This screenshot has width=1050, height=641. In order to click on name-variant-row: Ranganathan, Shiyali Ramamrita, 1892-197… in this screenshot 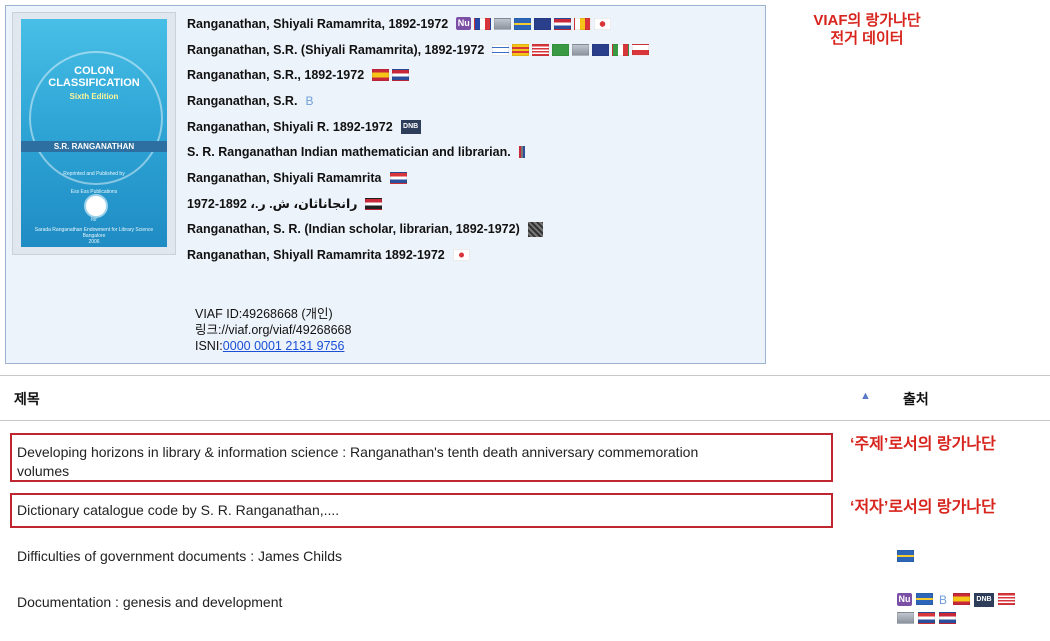, I will do `click(477, 24)`.